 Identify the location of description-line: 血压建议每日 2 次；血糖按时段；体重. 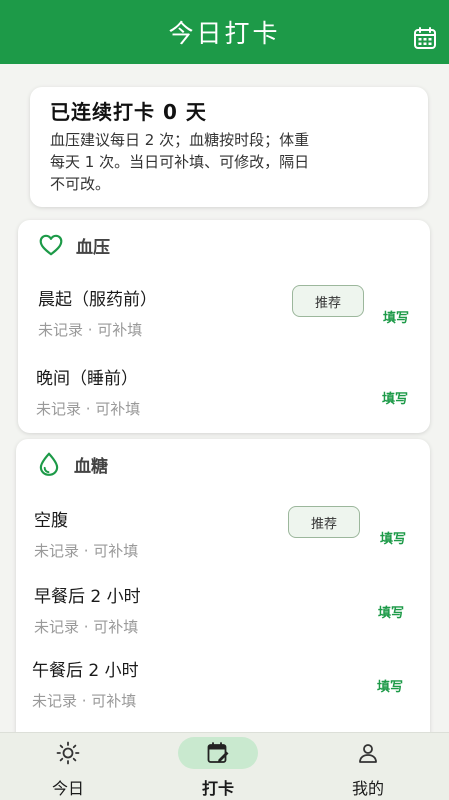
(180, 140).